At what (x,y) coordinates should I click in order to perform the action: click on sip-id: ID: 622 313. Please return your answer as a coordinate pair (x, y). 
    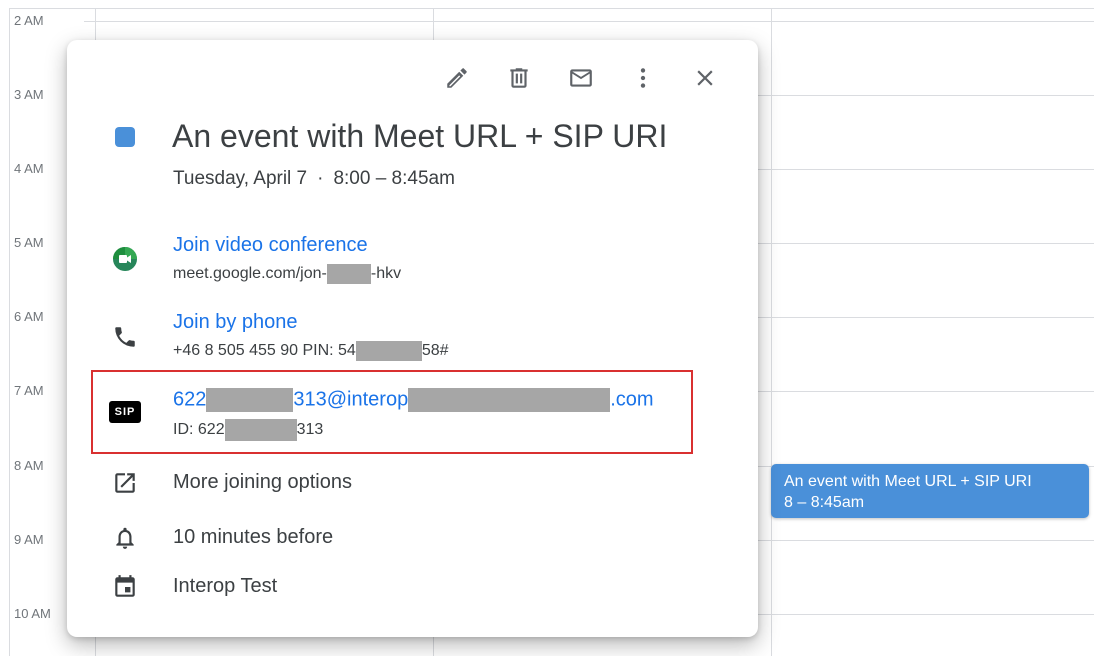
    Looking at the image, I should click on (248, 430).